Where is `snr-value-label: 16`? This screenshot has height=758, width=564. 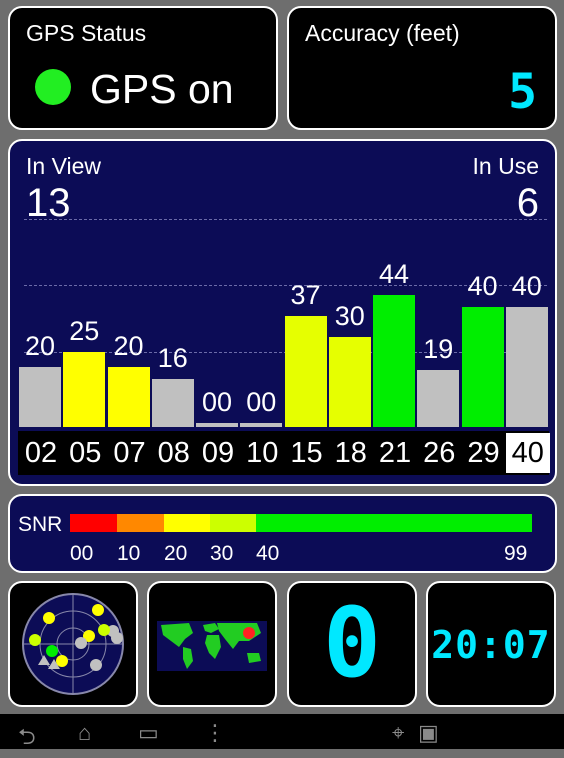 snr-value-label: 16 is located at coordinates (172, 358).